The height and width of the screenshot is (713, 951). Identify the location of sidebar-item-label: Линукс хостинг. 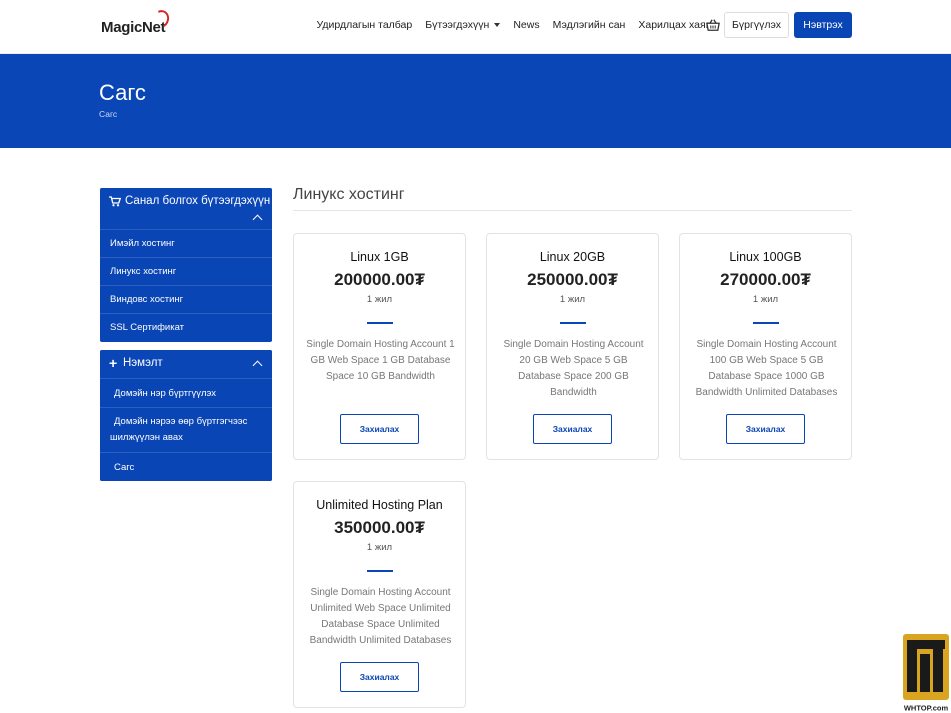
(143, 271).